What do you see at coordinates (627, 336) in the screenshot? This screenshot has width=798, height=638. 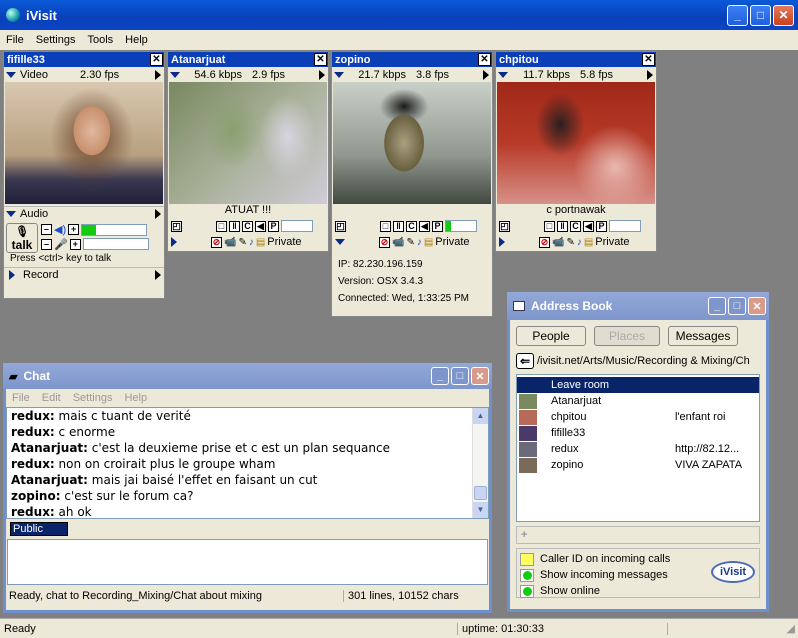 I see `tab-places: Places` at bounding box center [627, 336].